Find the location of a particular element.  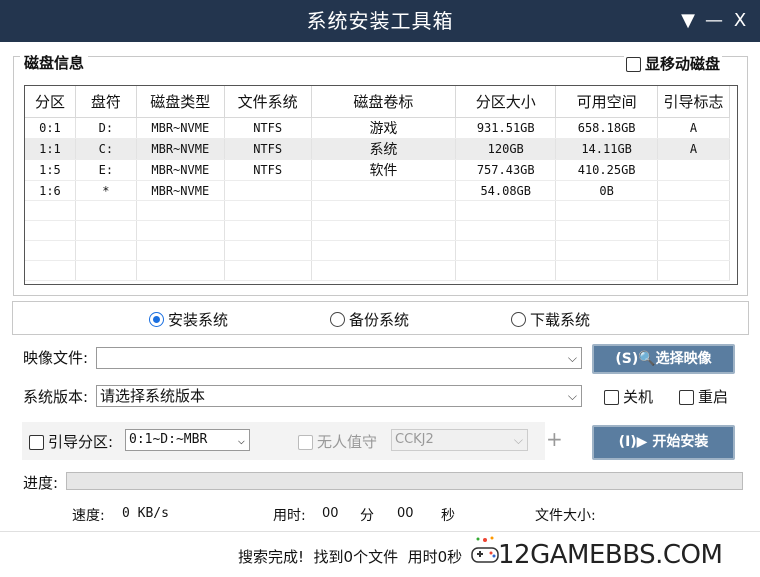

radio-selected-icon is located at coordinates (156, 319).